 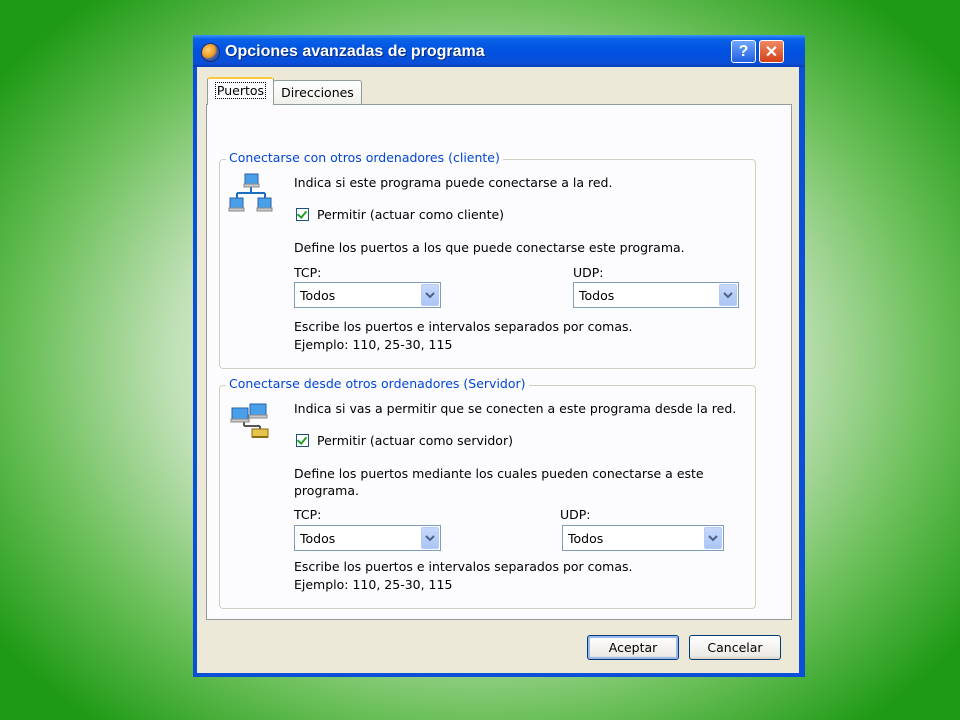 I want to click on server-permit-checkbox, so click(x=302, y=440).